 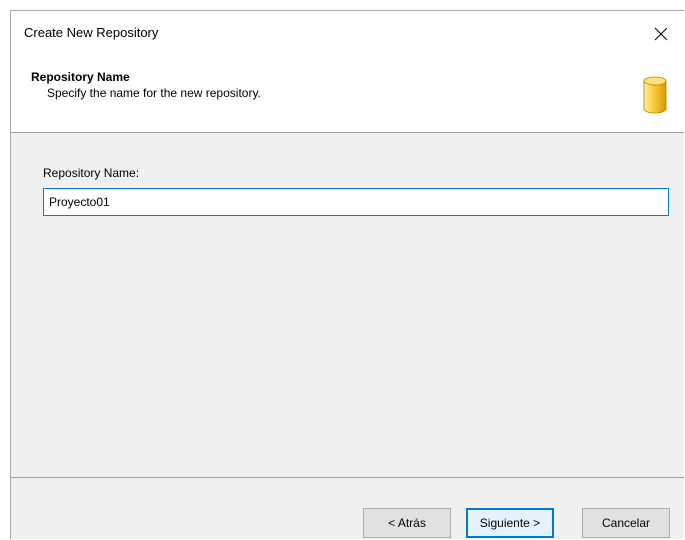 I want to click on title-bar: Create New Repository, so click(x=347, y=33).